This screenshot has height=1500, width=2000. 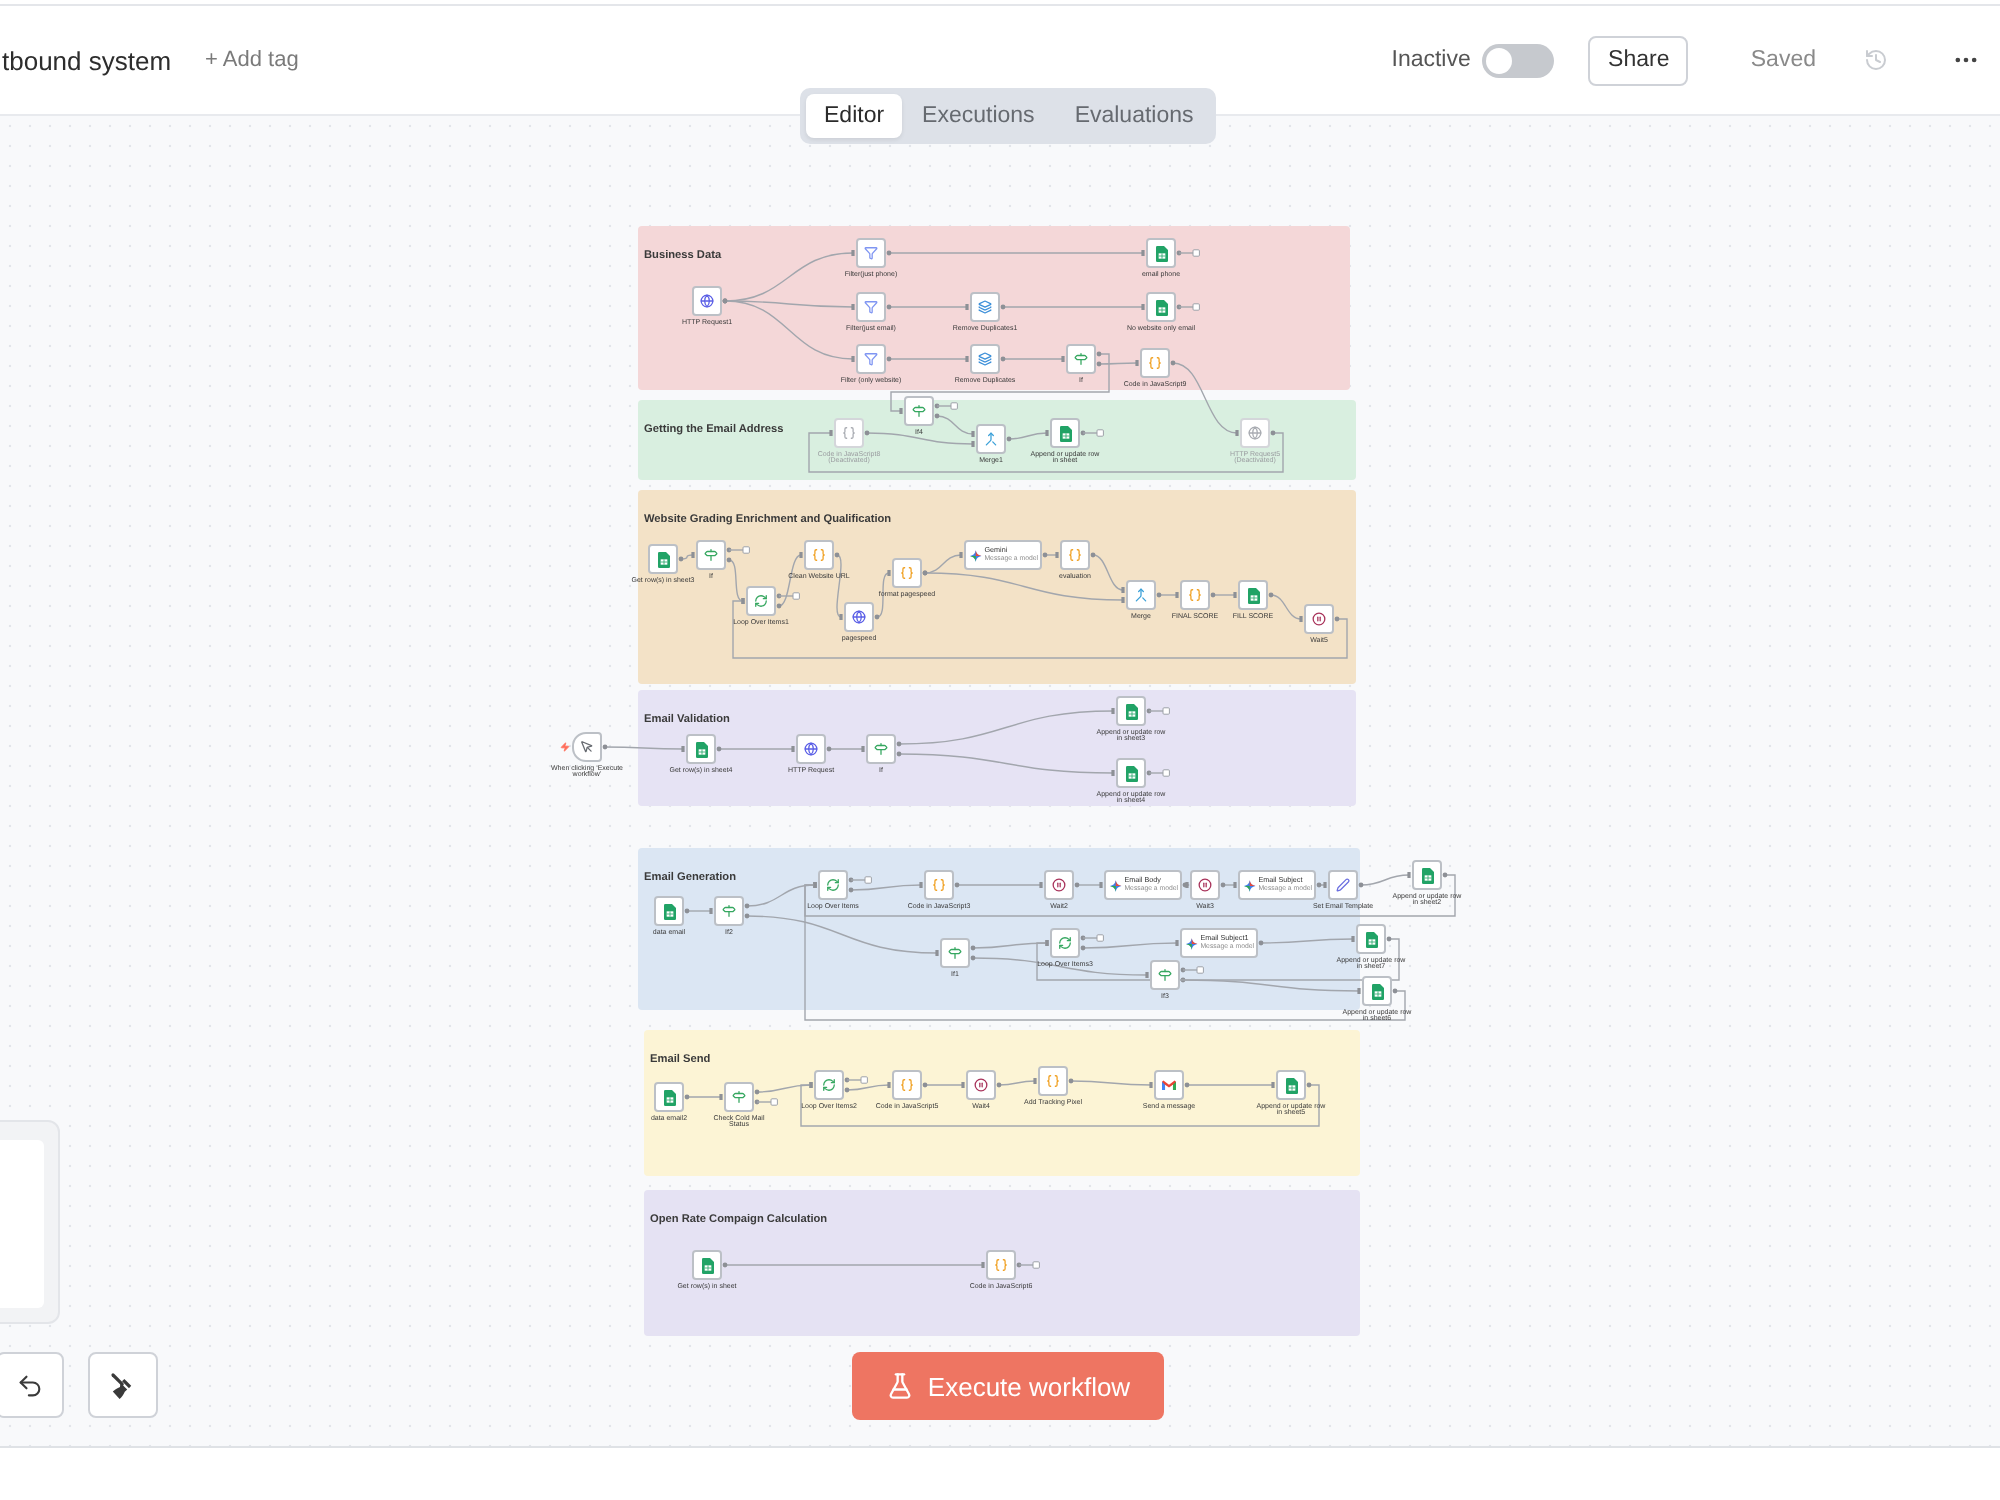 I want to click on active-toggle, so click(x=1518, y=60).